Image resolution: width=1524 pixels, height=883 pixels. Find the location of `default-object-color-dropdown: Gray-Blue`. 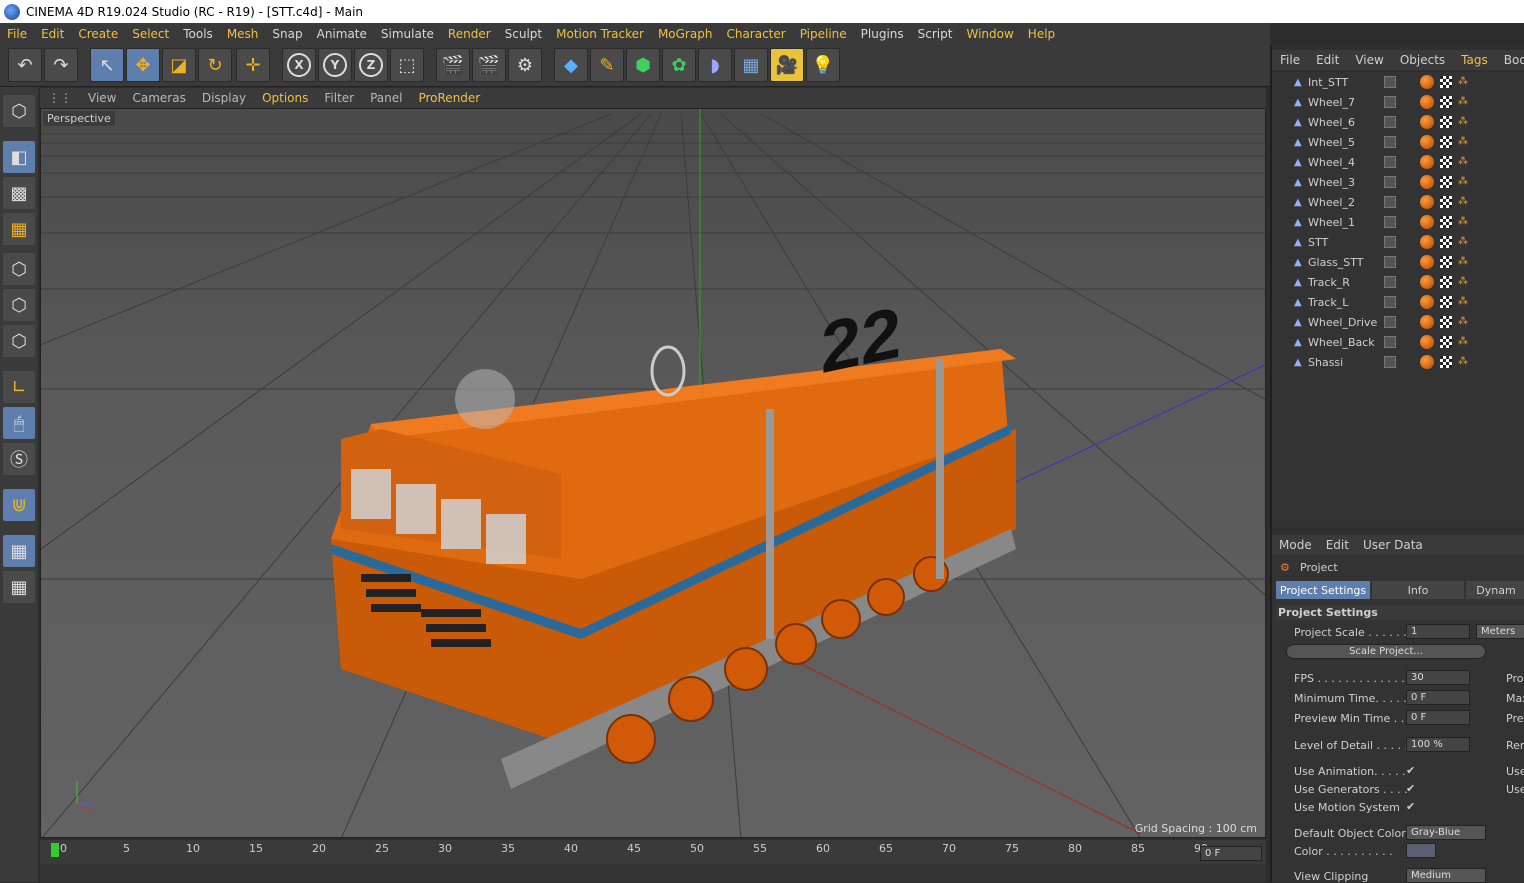

default-object-color-dropdown: Gray-Blue is located at coordinates (1446, 832).